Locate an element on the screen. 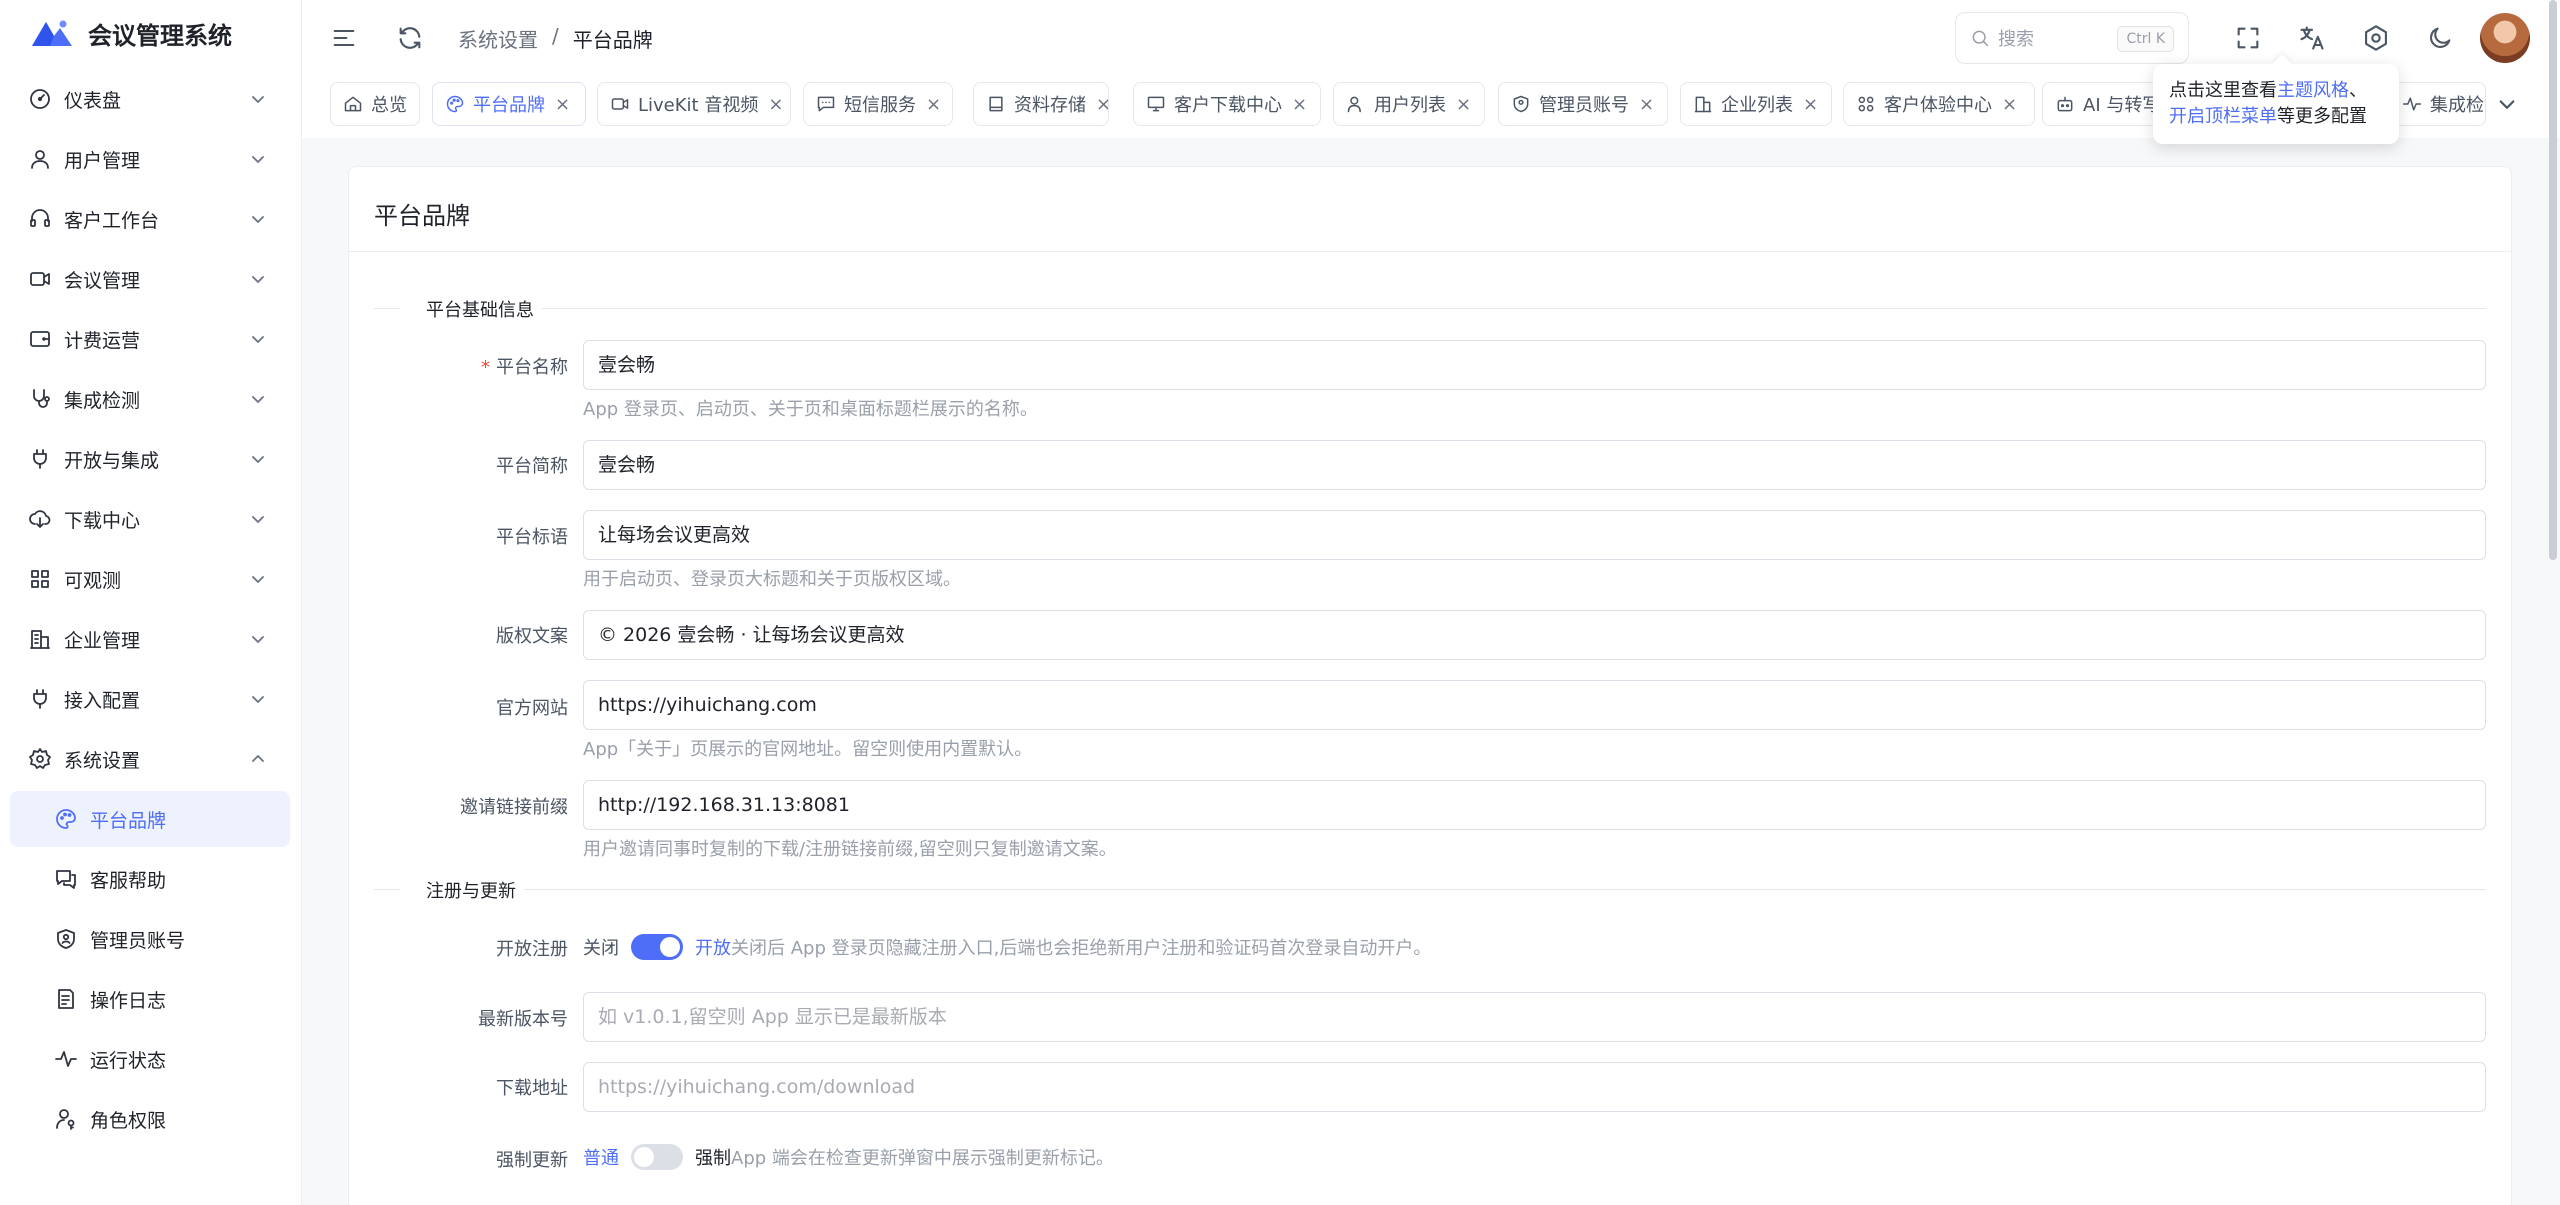 Image resolution: width=2560 pixels, height=1205 pixels. copyright-input: © 2026 壹会畅 · 让每场会议更高效 is located at coordinates (1534, 635).